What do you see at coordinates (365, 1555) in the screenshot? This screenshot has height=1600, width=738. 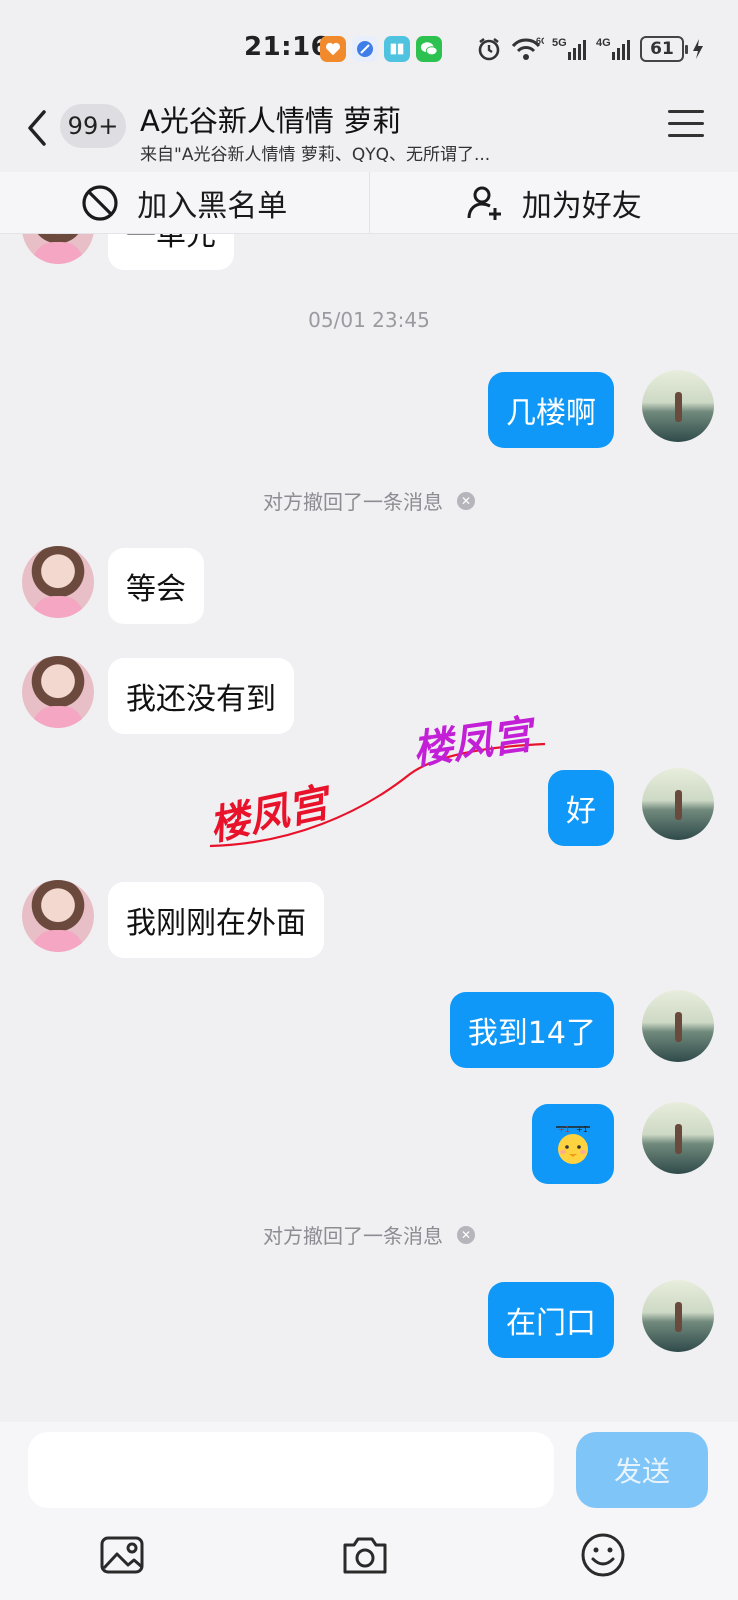 I see `camera-icon` at bounding box center [365, 1555].